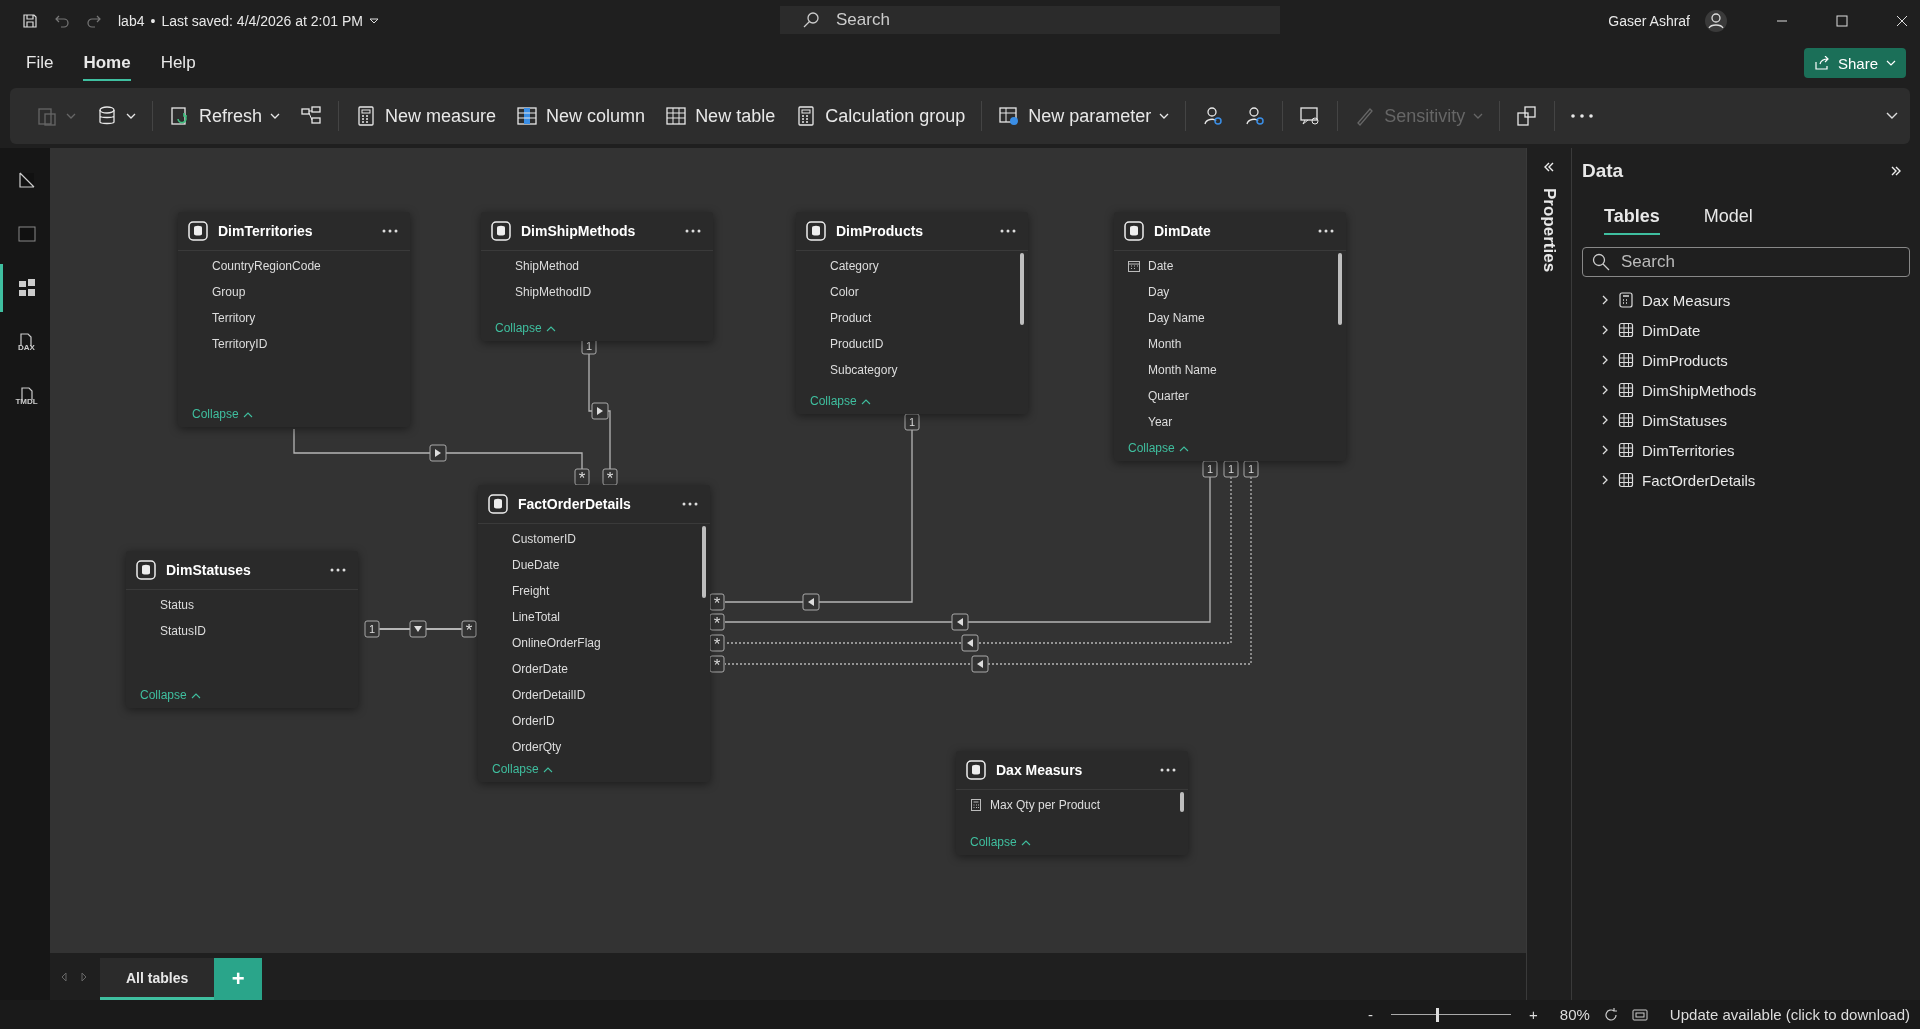 This screenshot has height=1029, width=1920. I want to click on previous-page-icon, so click(64, 976).